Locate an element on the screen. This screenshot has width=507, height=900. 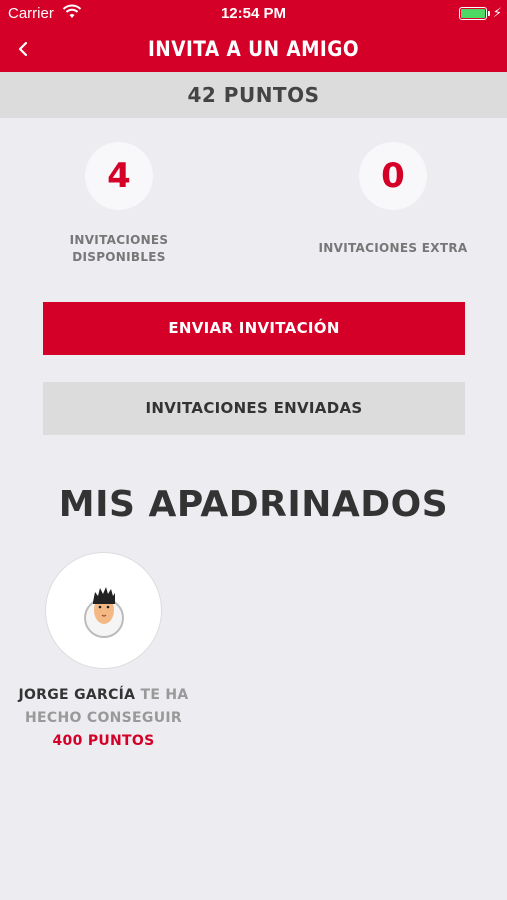
stat-available-invitations: 4 INVITACIONES DISPONIBLES is located at coordinates (119, 204).